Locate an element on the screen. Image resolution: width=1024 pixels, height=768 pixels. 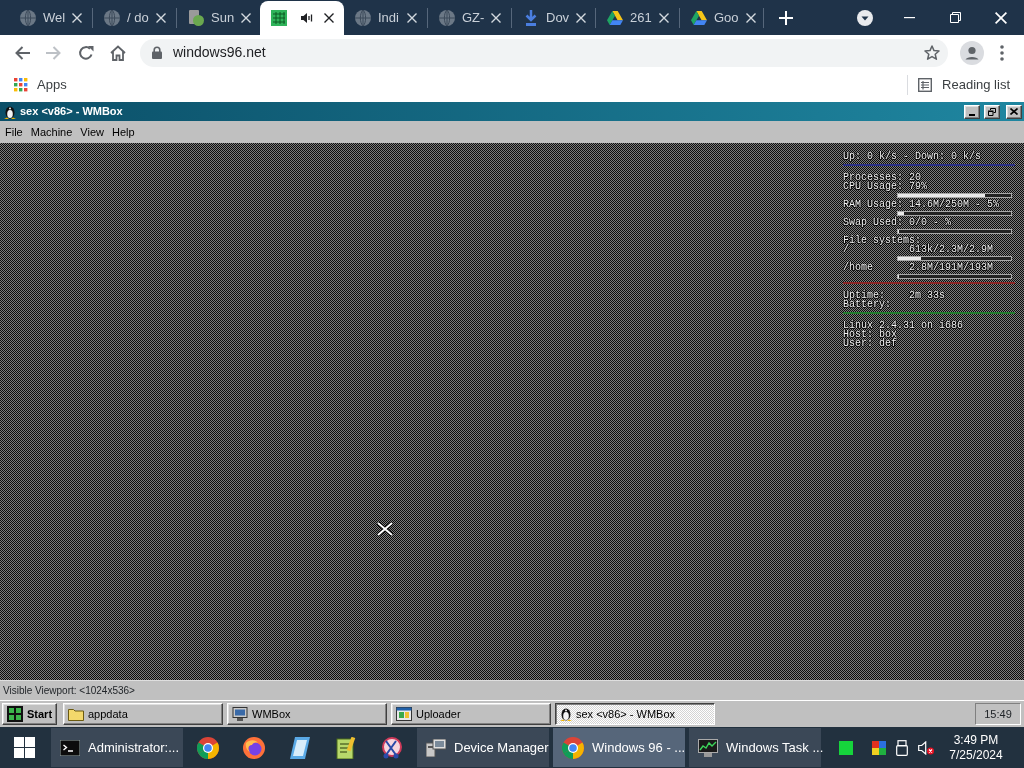
penguin-icon is located at coordinates (10, 111).